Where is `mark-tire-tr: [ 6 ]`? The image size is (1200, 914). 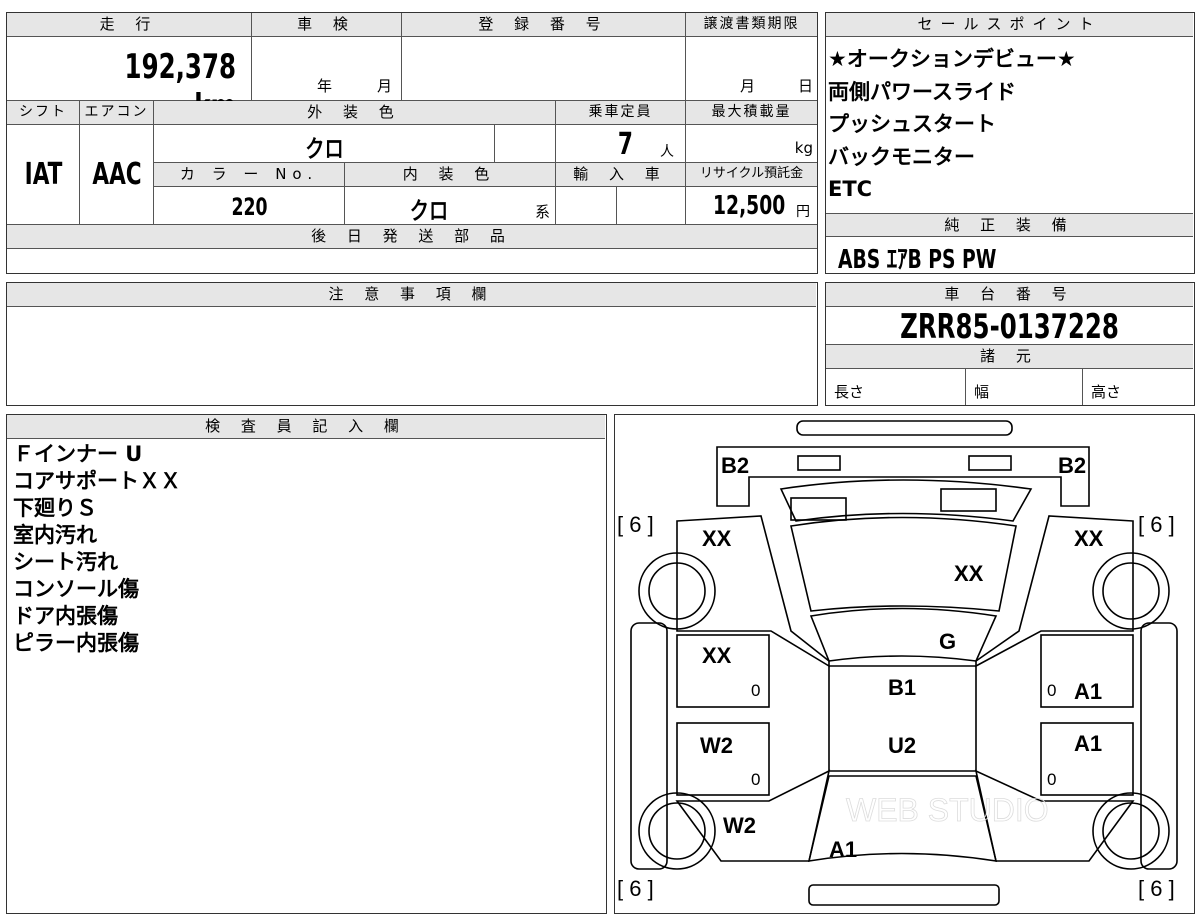
mark-tire-tr: [ 6 ] is located at coordinates (1156, 524).